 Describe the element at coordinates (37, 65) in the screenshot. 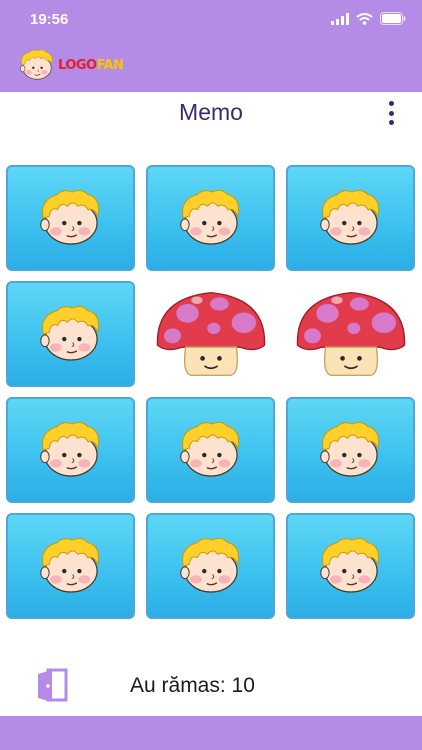

I see `boy-face-logo-icon` at that location.